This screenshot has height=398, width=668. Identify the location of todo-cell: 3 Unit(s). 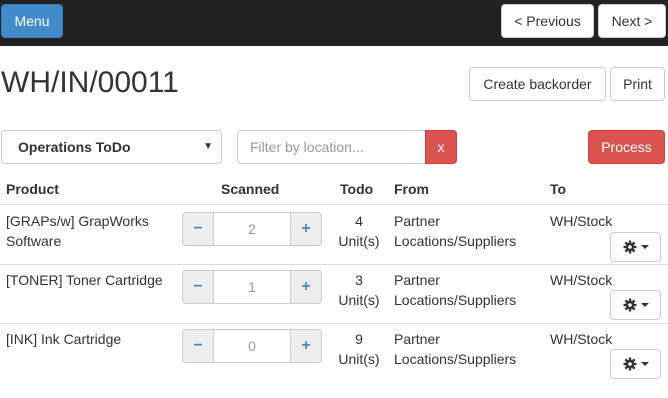
(359, 290).